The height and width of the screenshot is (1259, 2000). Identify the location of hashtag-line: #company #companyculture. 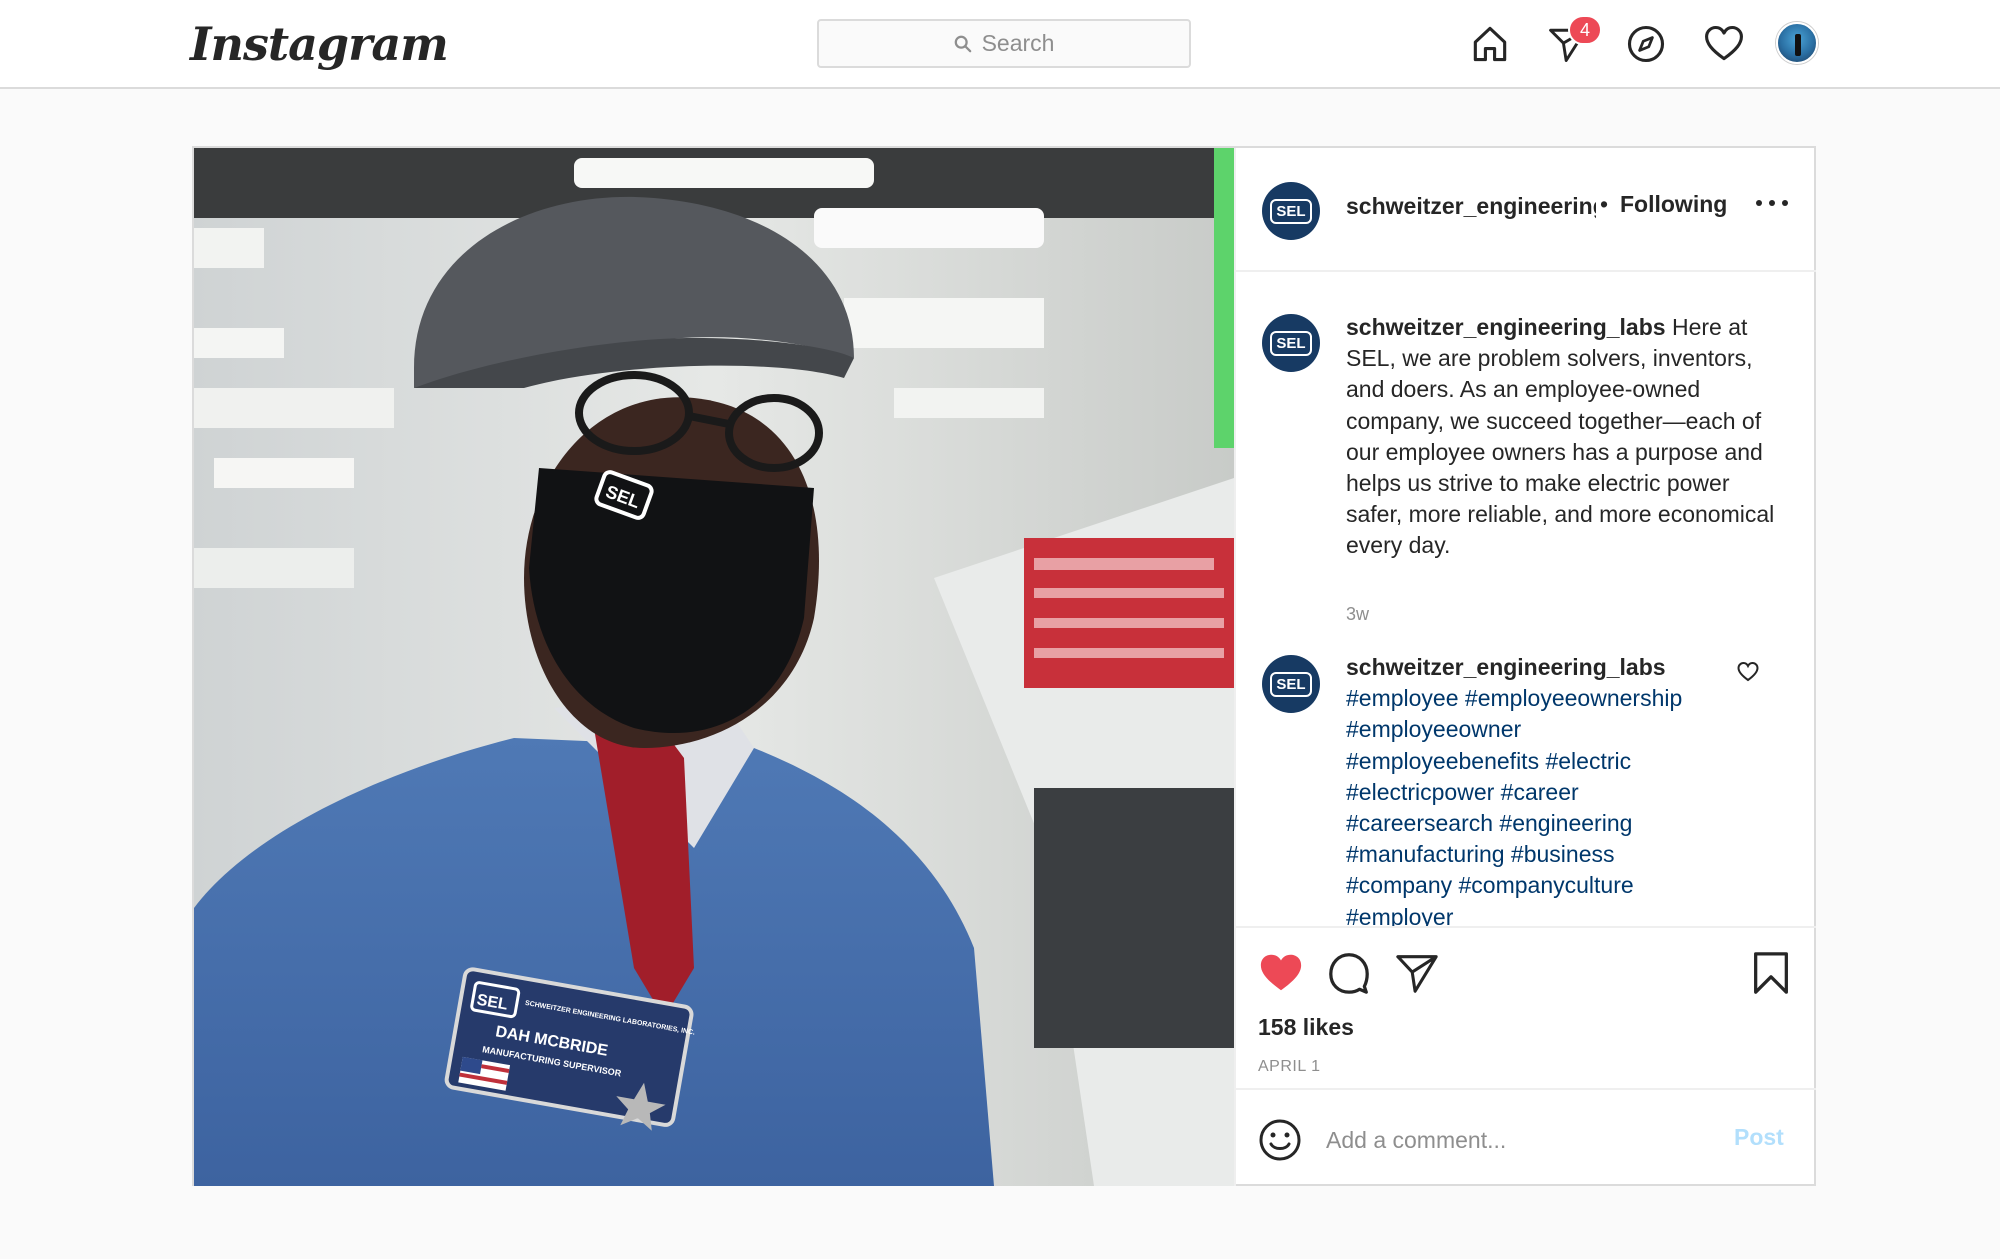
(1556, 885).